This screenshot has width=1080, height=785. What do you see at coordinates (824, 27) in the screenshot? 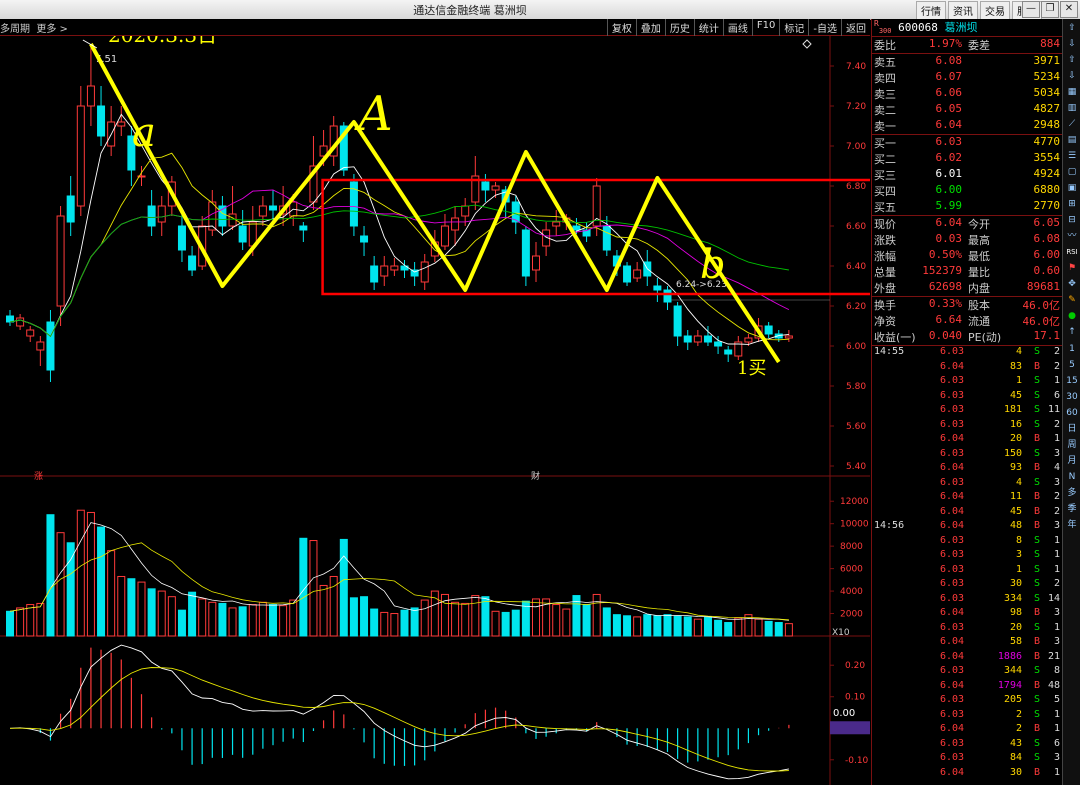
I see `btn-watchlist: -自选` at bounding box center [824, 27].